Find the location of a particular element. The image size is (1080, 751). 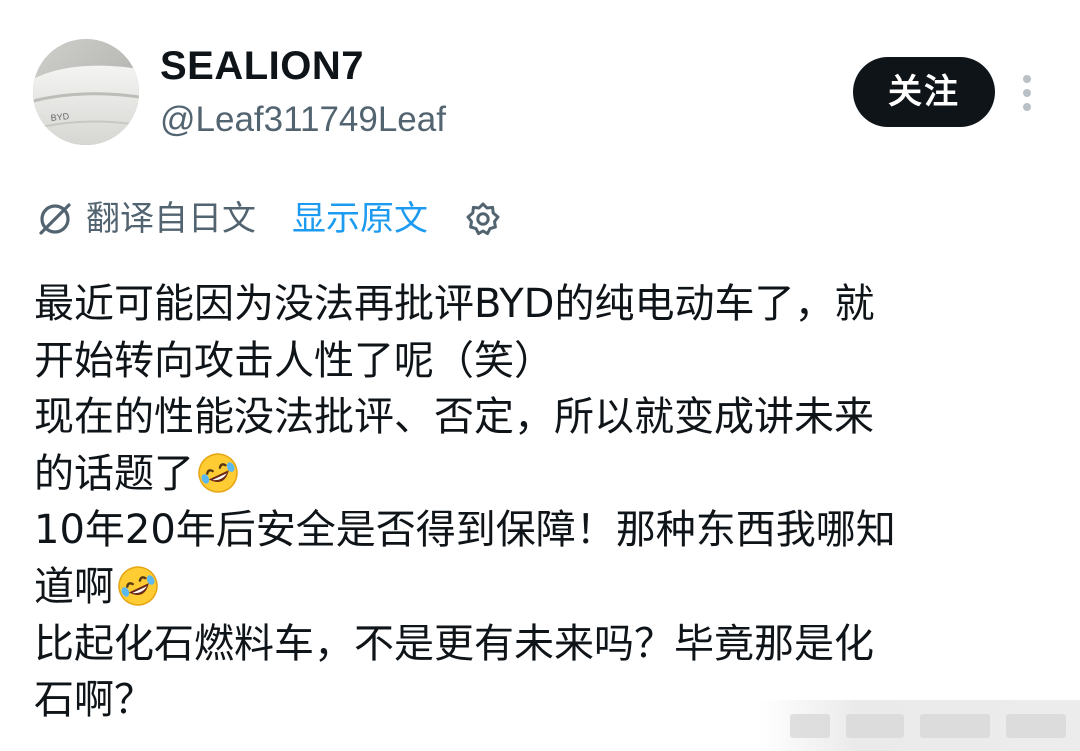

show-original-link: 显示原文 is located at coordinates (360, 219).